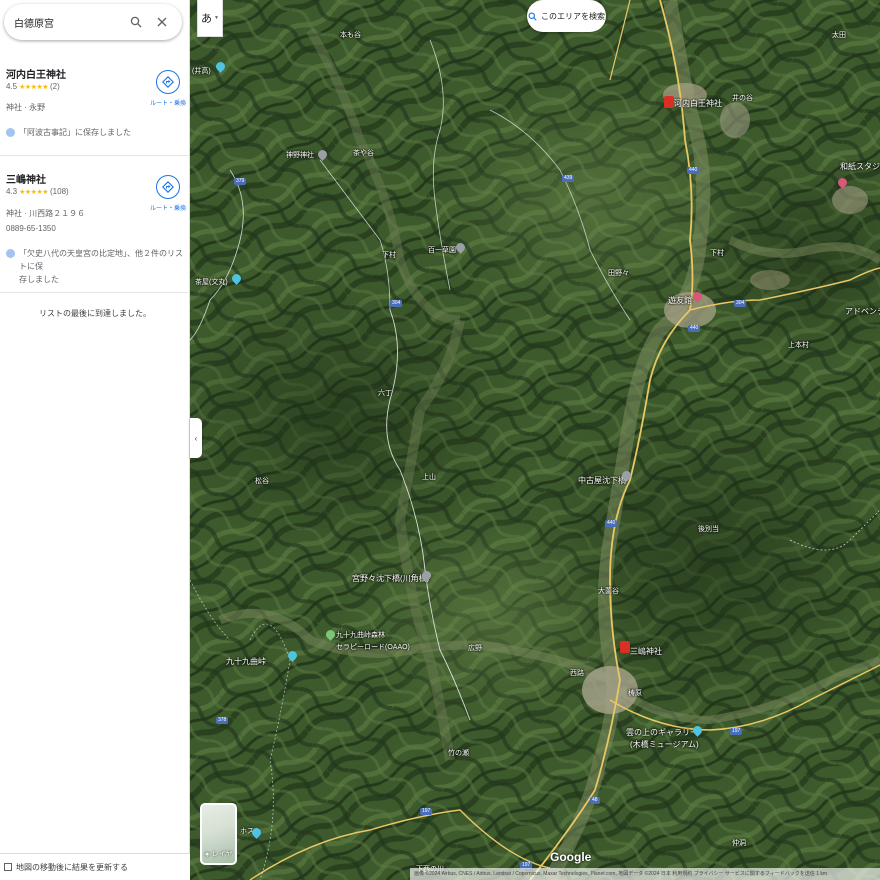 The image size is (880, 880). What do you see at coordinates (46, 213) in the screenshot?
I see `result-category: 神社 · 川西路２１９６` at bounding box center [46, 213].